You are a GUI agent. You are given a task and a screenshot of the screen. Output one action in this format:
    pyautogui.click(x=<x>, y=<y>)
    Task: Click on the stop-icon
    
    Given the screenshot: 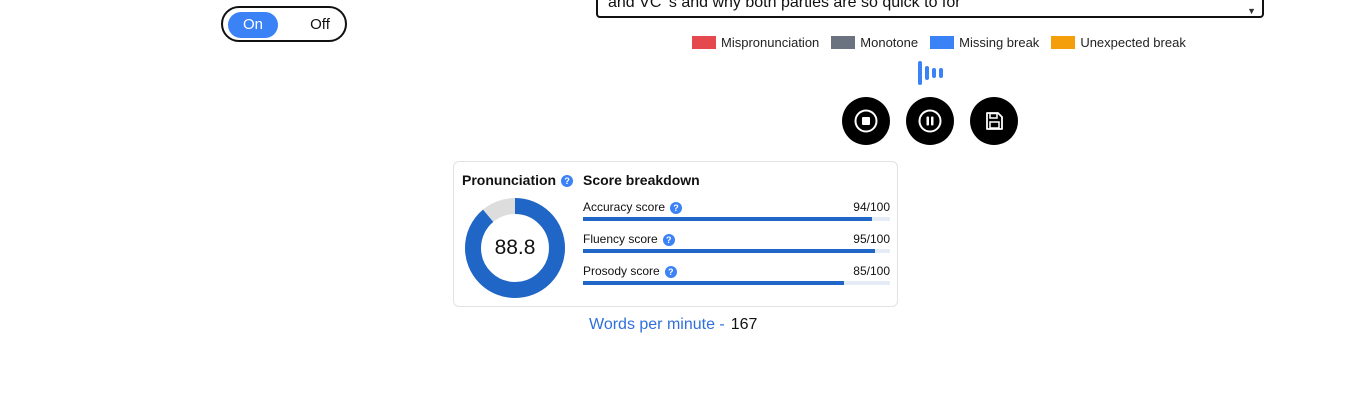 What is the action you would take?
    pyautogui.click(x=866, y=121)
    